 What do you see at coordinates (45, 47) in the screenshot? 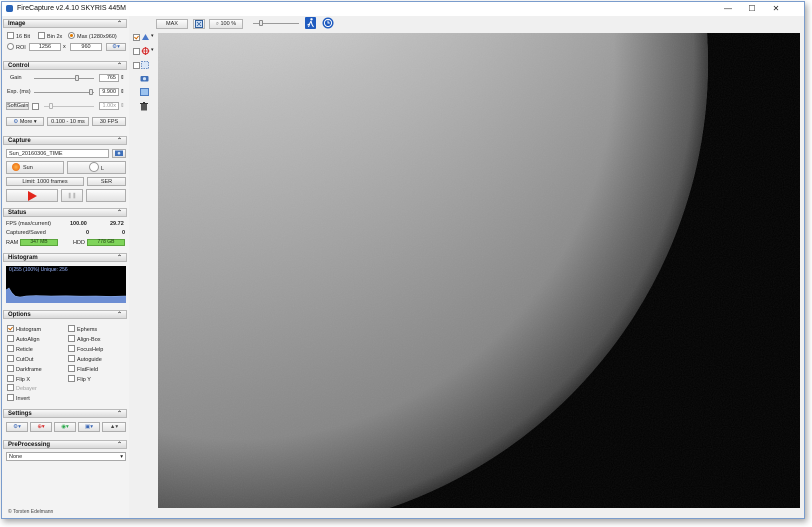
I see `roi-width-field: 1256` at bounding box center [45, 47].